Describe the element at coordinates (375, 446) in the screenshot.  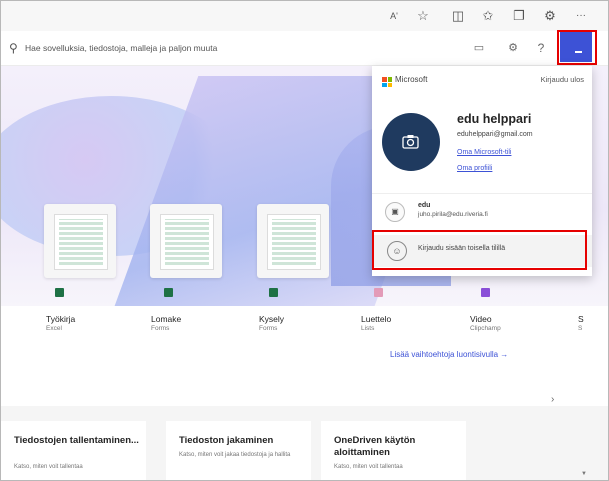
I see `tip-title: OneDriven käytön aloittaminen` at that location.